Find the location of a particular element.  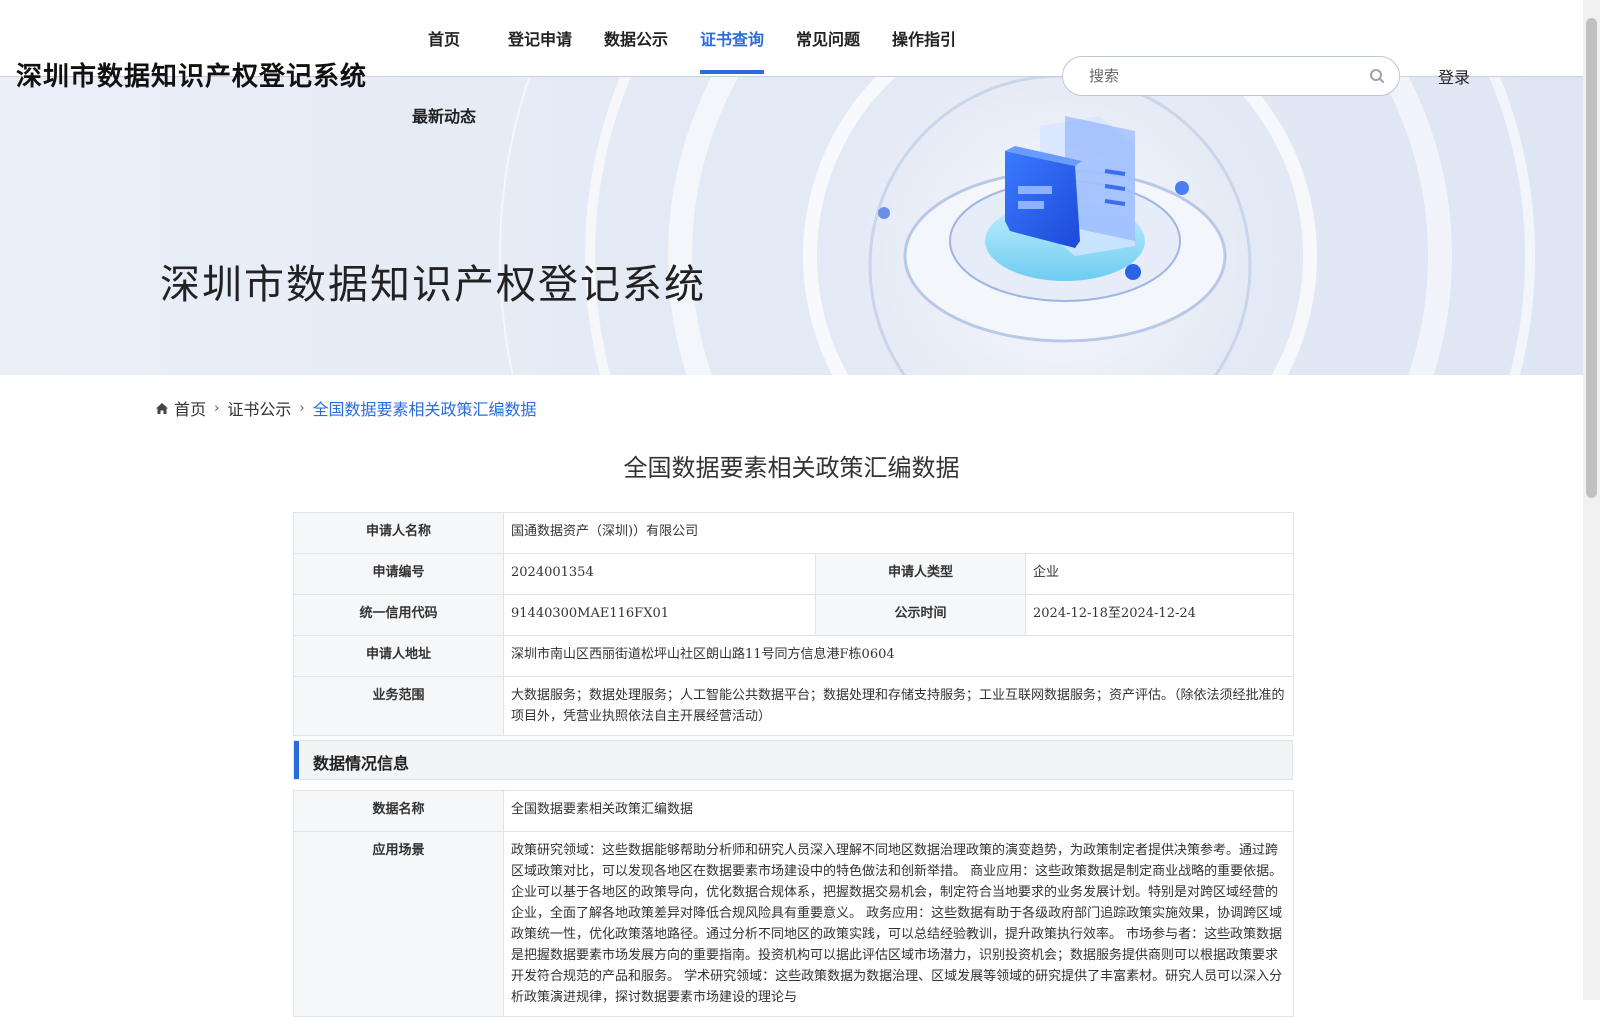

breadcrumb-home: 首页 is located at coordinates (190, 409).